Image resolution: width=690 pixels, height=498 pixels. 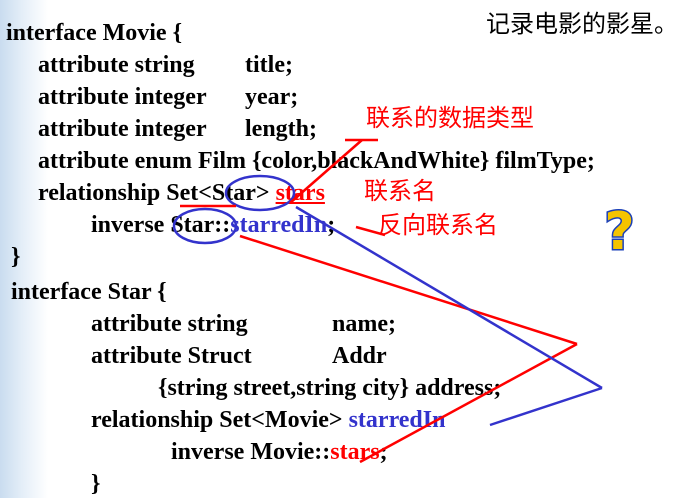 I want to click on code-line-relationship-stars: relationship Set<Star> stars, so click(x=181, y=193).